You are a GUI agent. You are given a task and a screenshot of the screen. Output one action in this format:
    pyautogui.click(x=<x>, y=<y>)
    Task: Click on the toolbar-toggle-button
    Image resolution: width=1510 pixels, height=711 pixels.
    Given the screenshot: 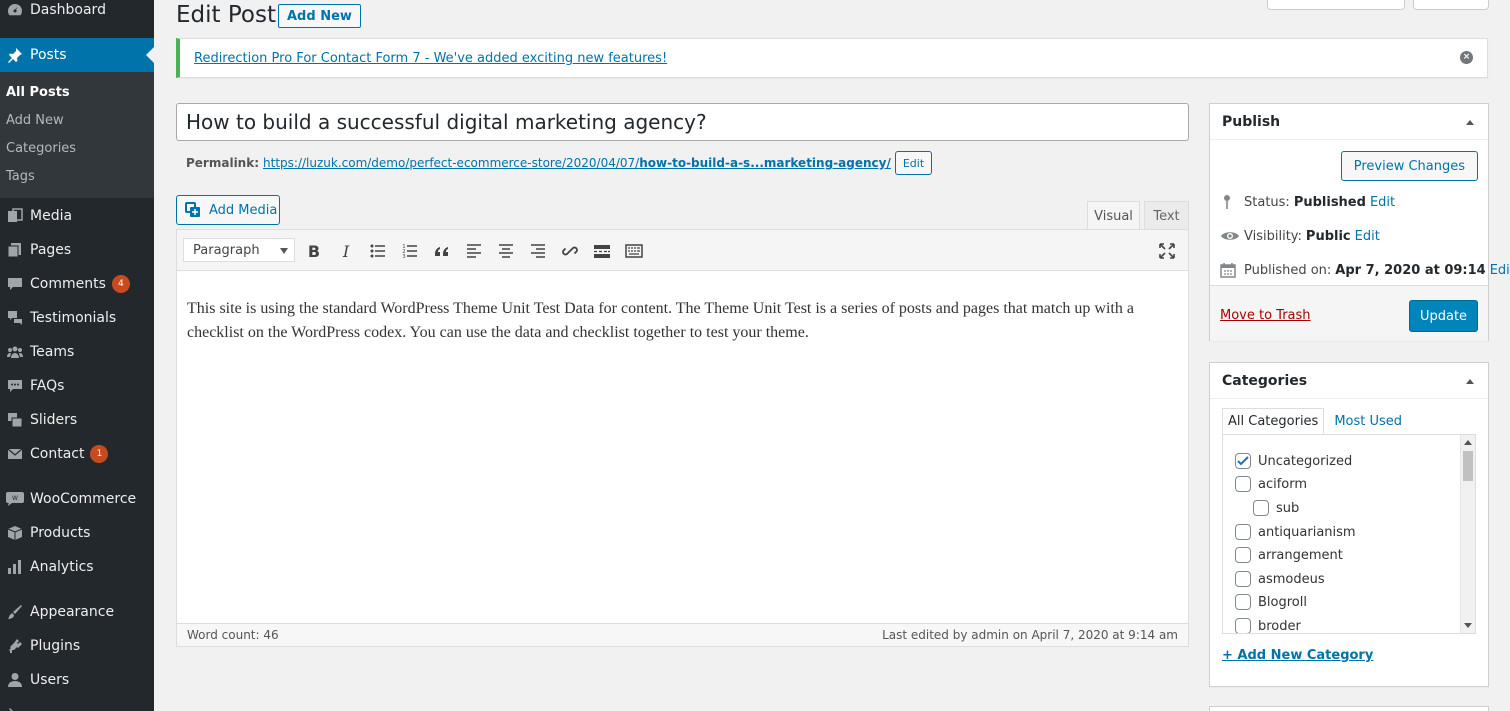 What is the action you would take?
    pyautogui.click(x=634, y=251)
    